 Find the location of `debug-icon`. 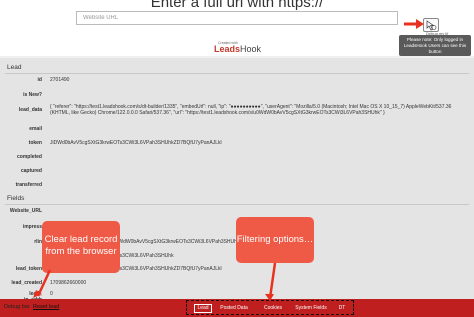

debug-icon is located at coordinates (431, 25).